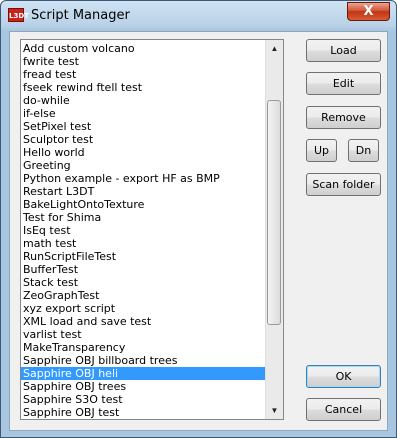 The height and width of the screenshot is (438, 397). I want to click on scroll-up-icon: ▲, so click(274, 48).